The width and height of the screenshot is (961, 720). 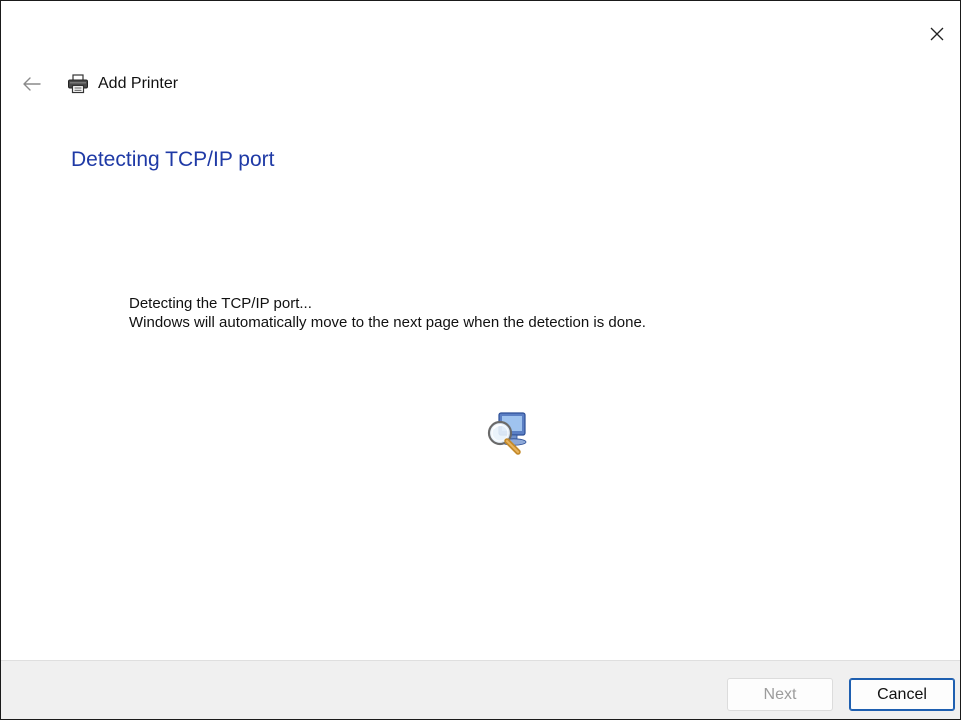 I want to click on back-button, so click(x=32, y=84).